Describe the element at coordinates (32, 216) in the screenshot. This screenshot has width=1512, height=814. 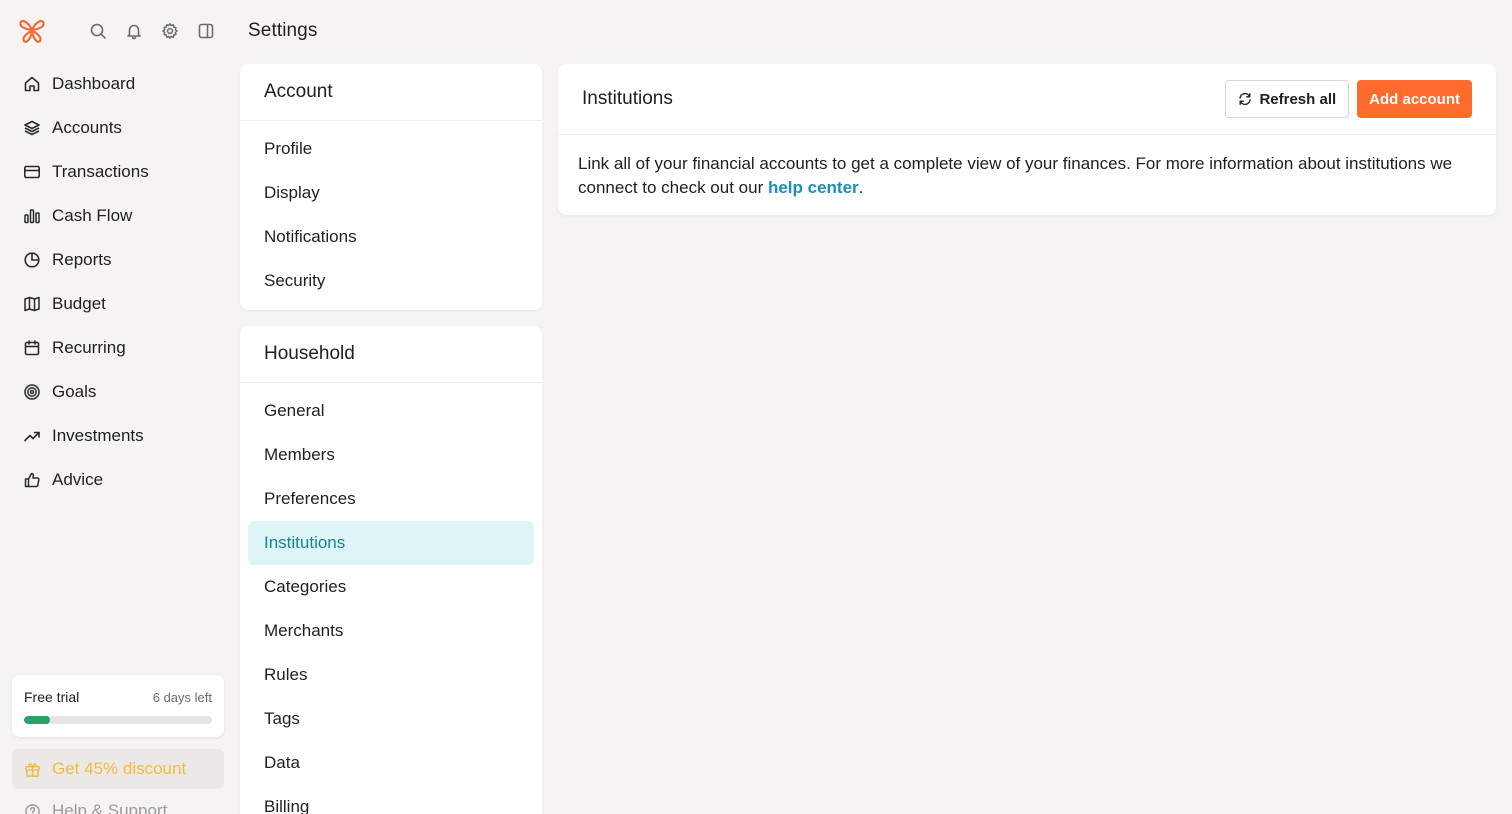
I see `bar-chart-icon` at that location.